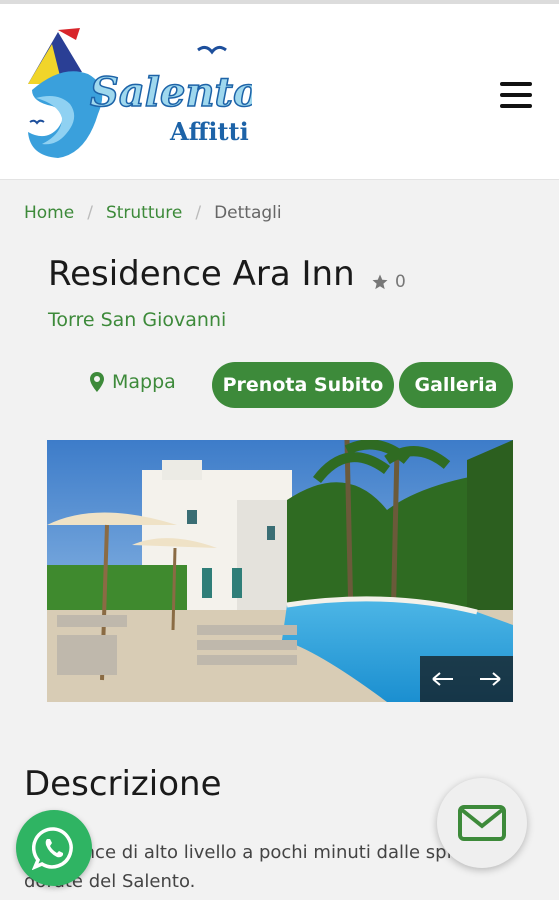 The image size is (559, 900). Describe the element at coordinates (123, 784) in the screenshot. I see `description-title: Descrizione` at that location.